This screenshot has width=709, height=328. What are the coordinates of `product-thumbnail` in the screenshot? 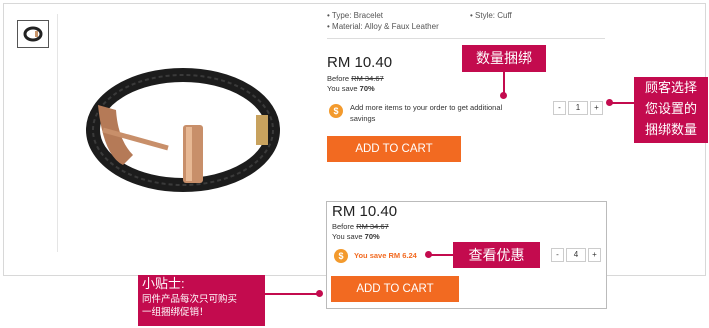 It's located at (33, 34).